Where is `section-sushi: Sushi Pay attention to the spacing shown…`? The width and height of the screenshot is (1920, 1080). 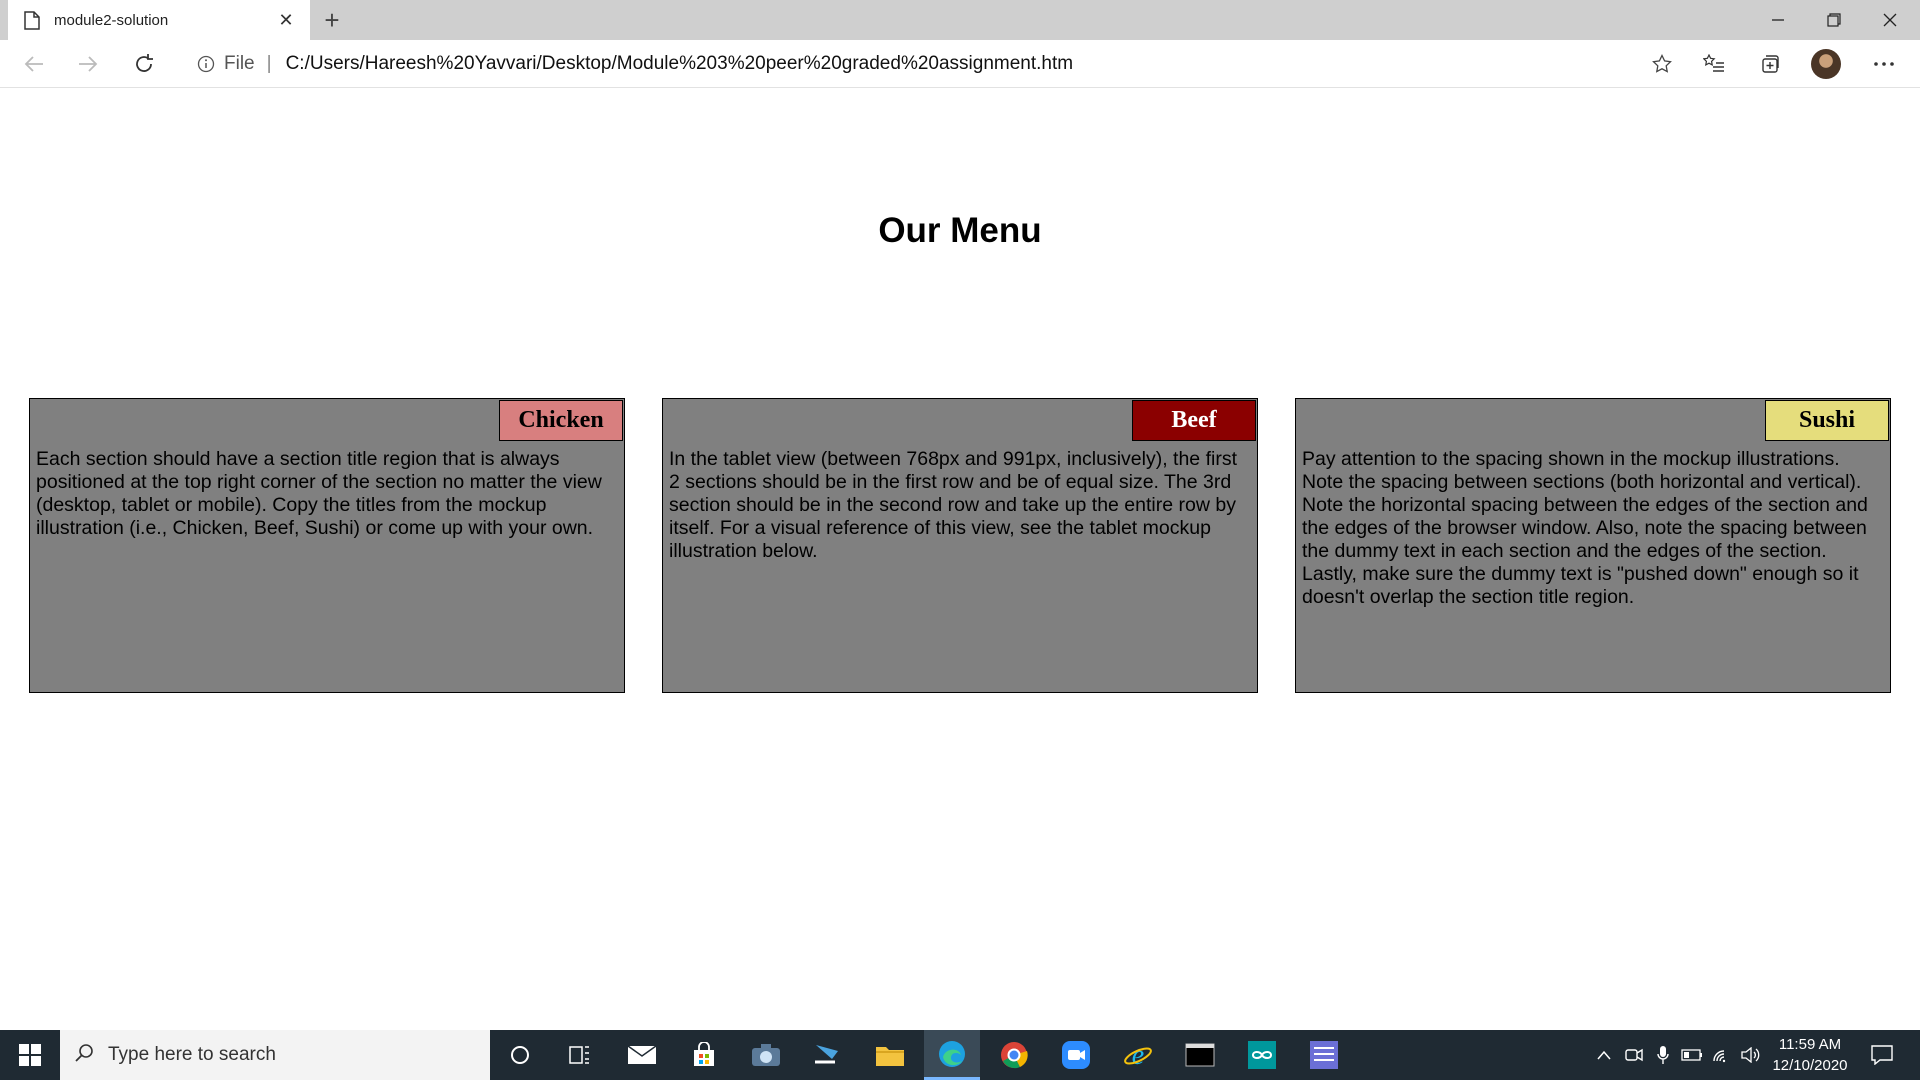
section-sushi: Sushi Pay attention to the spacing shown… is located at coordinates (1593, 545).